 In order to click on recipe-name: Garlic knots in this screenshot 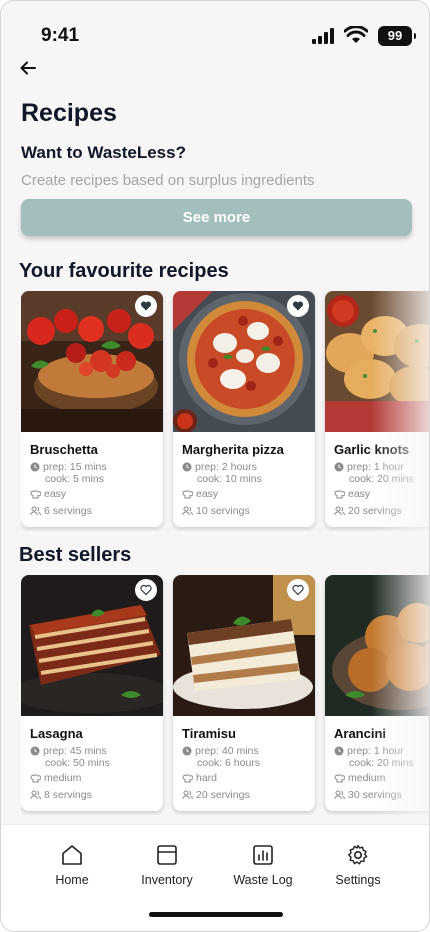, I will do `click(372, 449)`.